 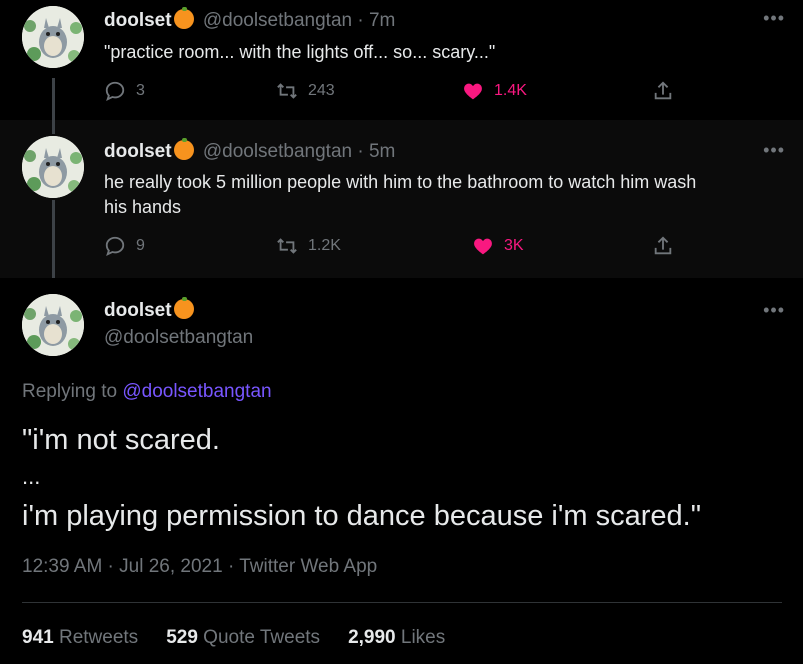 I want to click on tweet-header: doolset @doolsetbangtan · 7m, so click(x=249, y=19).